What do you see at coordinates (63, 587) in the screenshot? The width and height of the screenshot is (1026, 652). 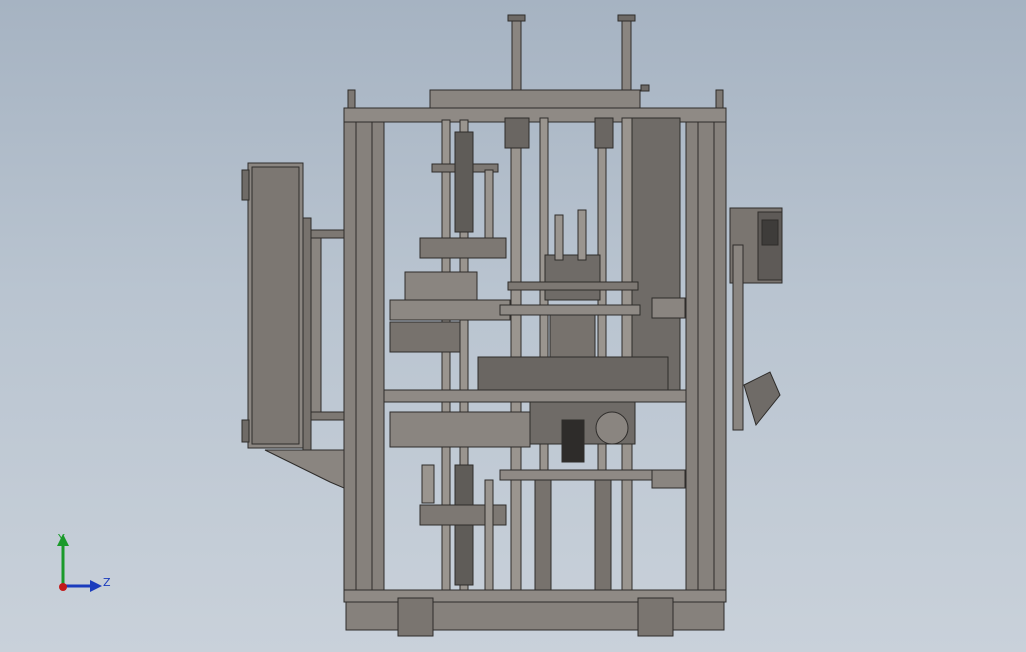 I see `triad-origin` at bounding box center [63, 587].